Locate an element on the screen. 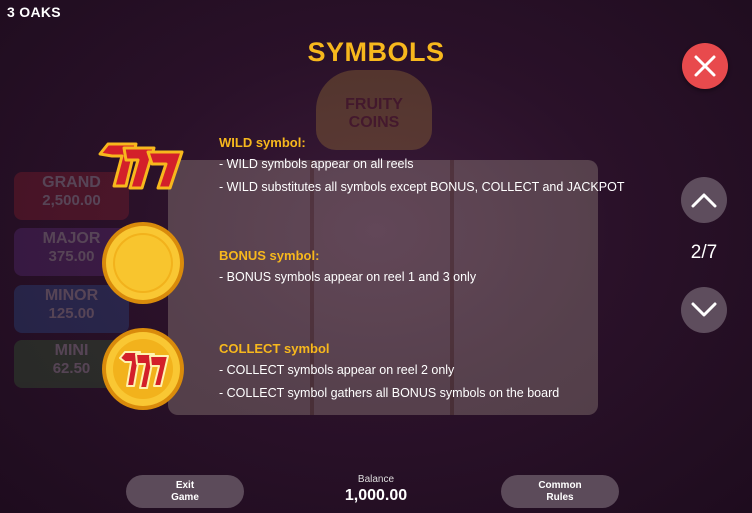 The width and height of the screenshot is (752, 513). balance-label: Balance is located at coordinates (376, 479).